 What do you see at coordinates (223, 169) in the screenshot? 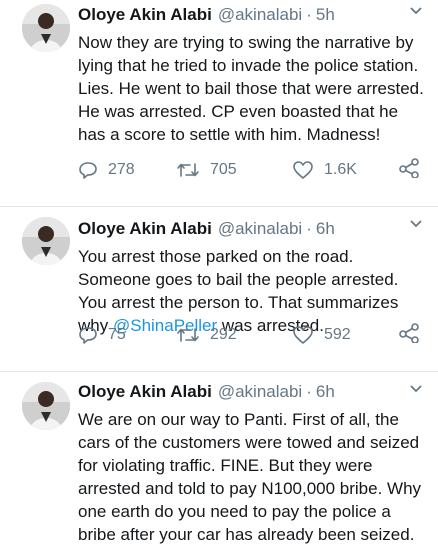
I see `retweet-count: 705` at bounding box center [223, 169].